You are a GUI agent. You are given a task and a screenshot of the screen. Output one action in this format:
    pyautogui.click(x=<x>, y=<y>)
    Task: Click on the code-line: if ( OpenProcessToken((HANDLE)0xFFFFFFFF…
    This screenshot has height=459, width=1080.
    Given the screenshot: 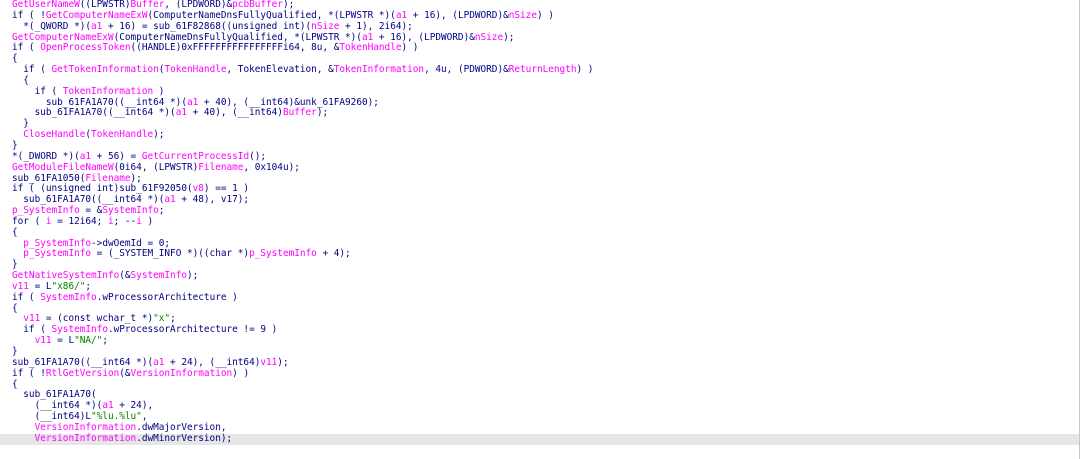 What is the action you would take?
    pyautogui.click(x=540, y=48)
    